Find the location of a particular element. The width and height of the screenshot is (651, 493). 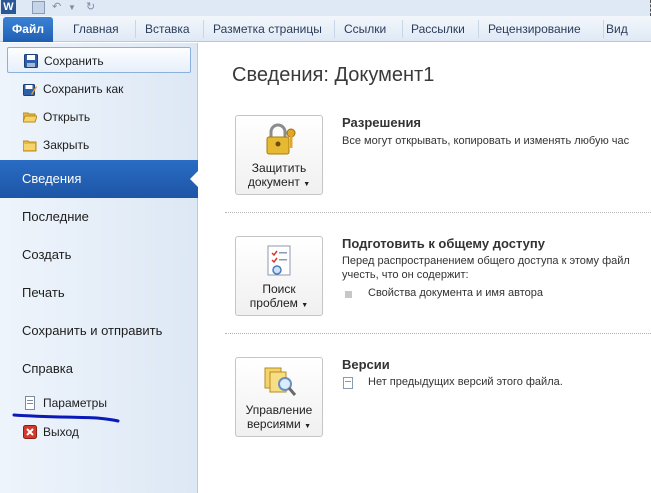

tab-file: Файл is located at coordinates (28, 29).